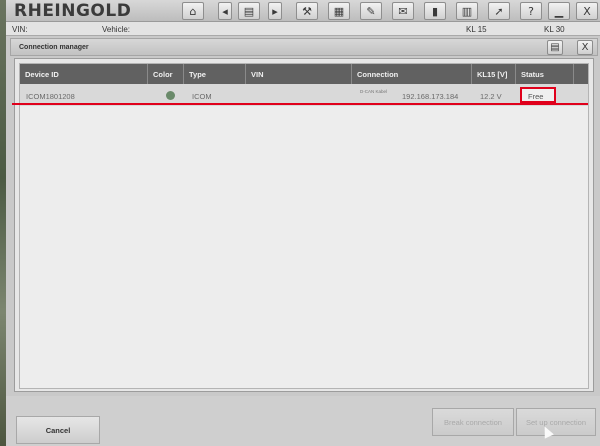 The height and width of the screenshot is (446, 600). I want to click on column-spacer, so click(581, 74).